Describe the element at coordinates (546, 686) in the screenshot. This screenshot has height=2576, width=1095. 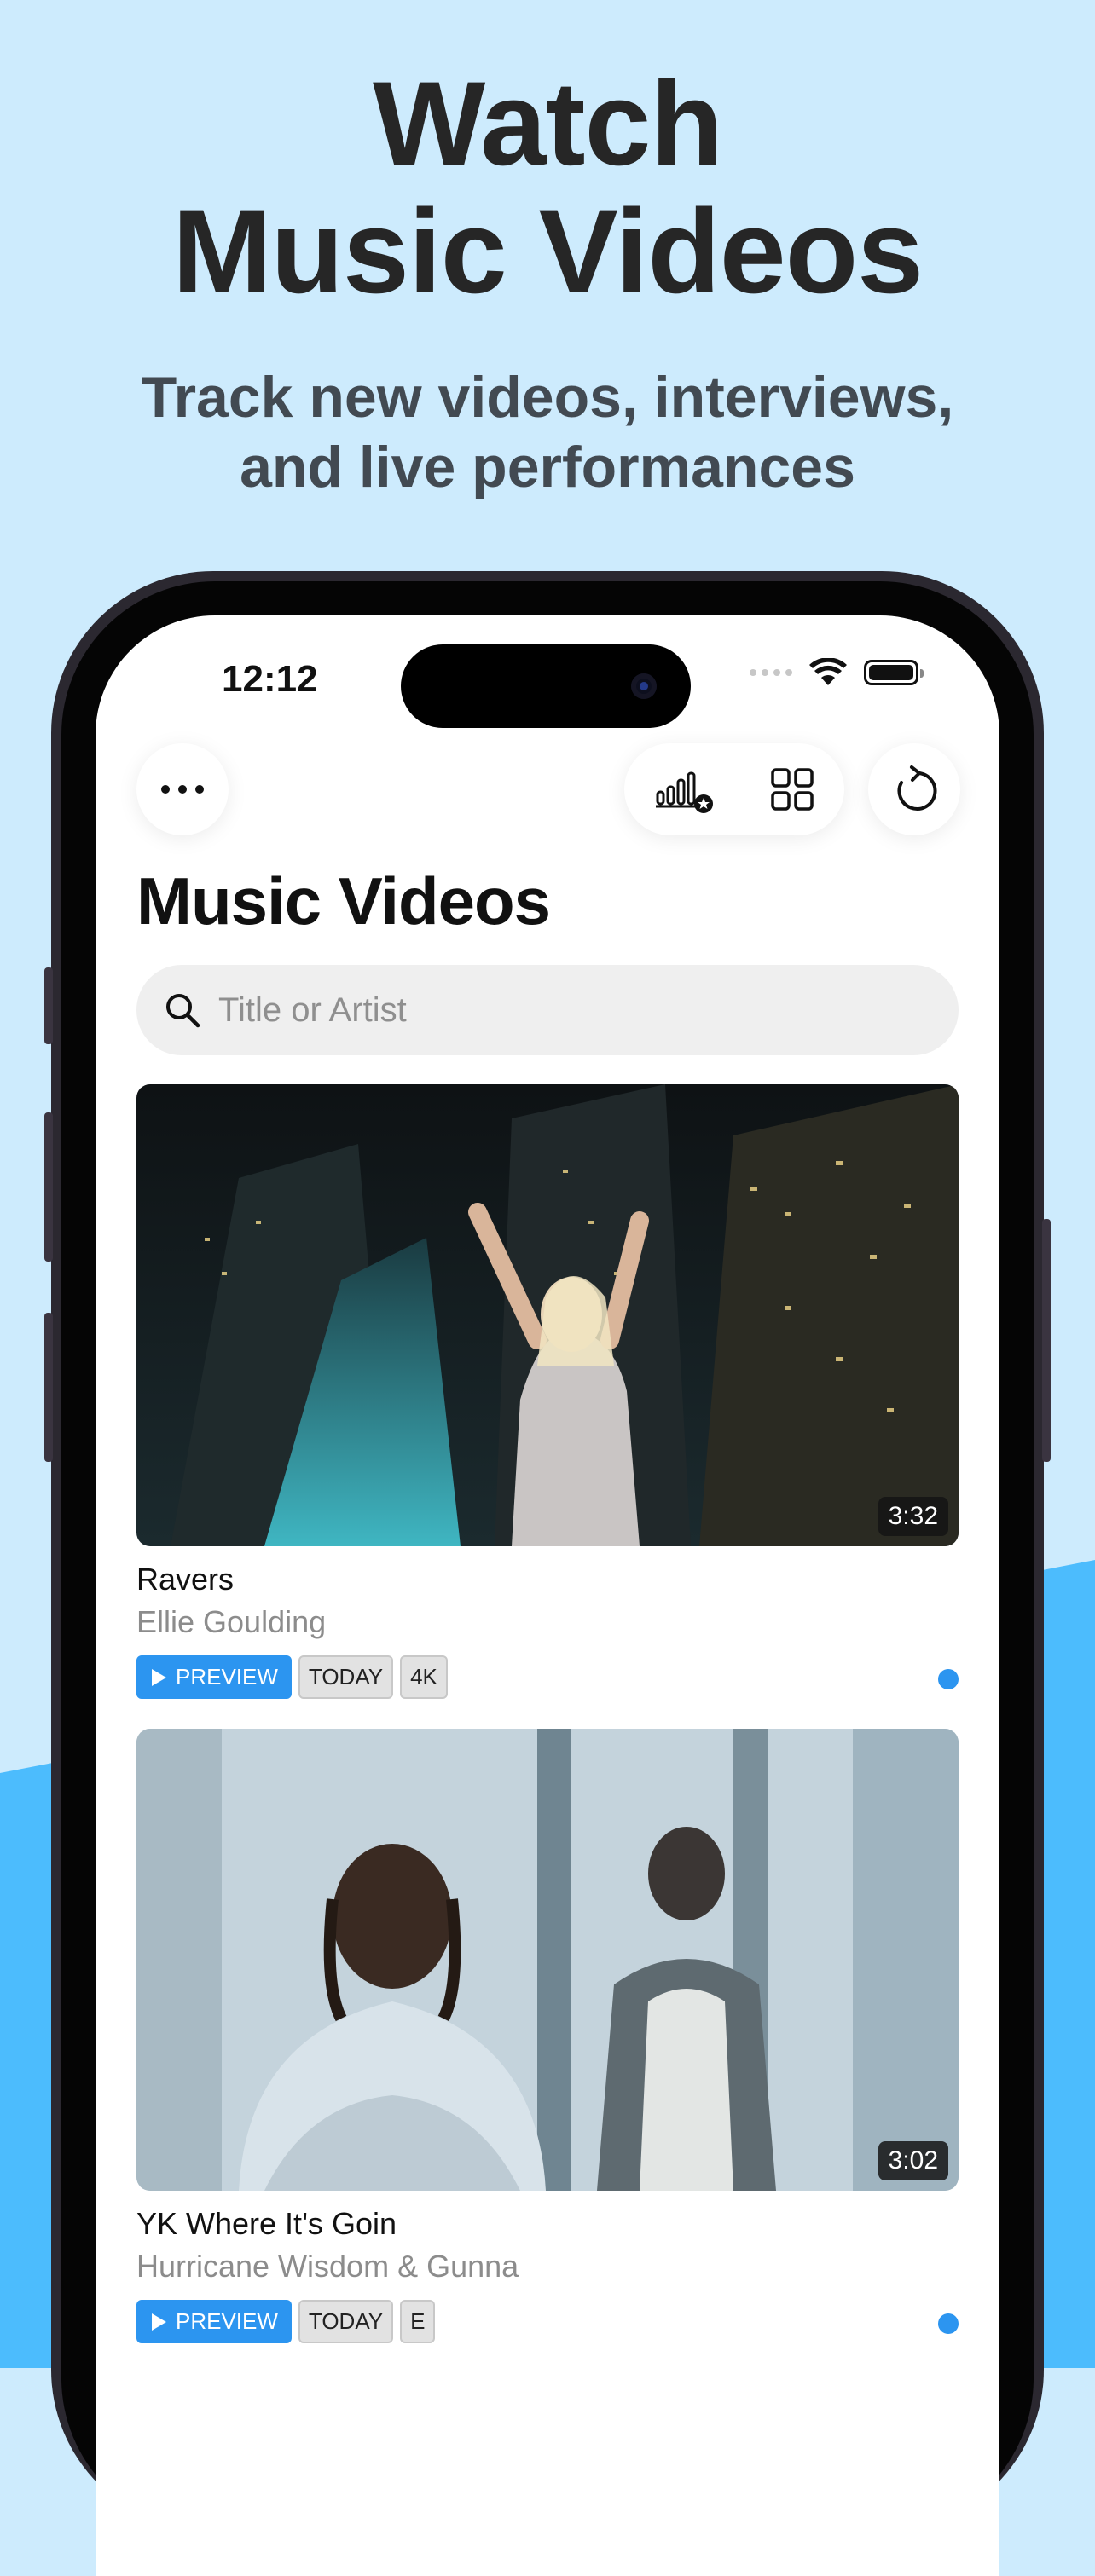
I see `dynamic-island` at that location.